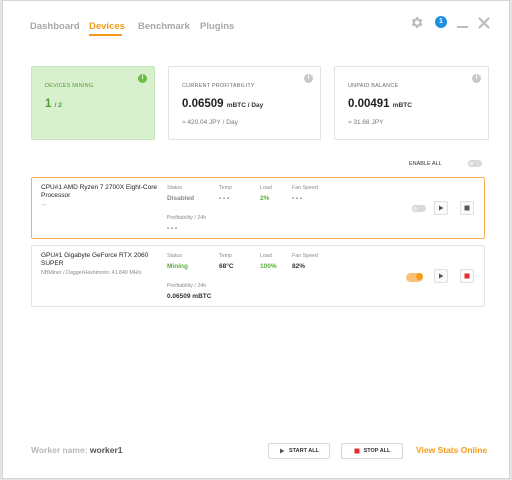 Image resolution: width=512 pixels, height=480 pixels. I want to click on settings-gear-icon, so click(416, 25).